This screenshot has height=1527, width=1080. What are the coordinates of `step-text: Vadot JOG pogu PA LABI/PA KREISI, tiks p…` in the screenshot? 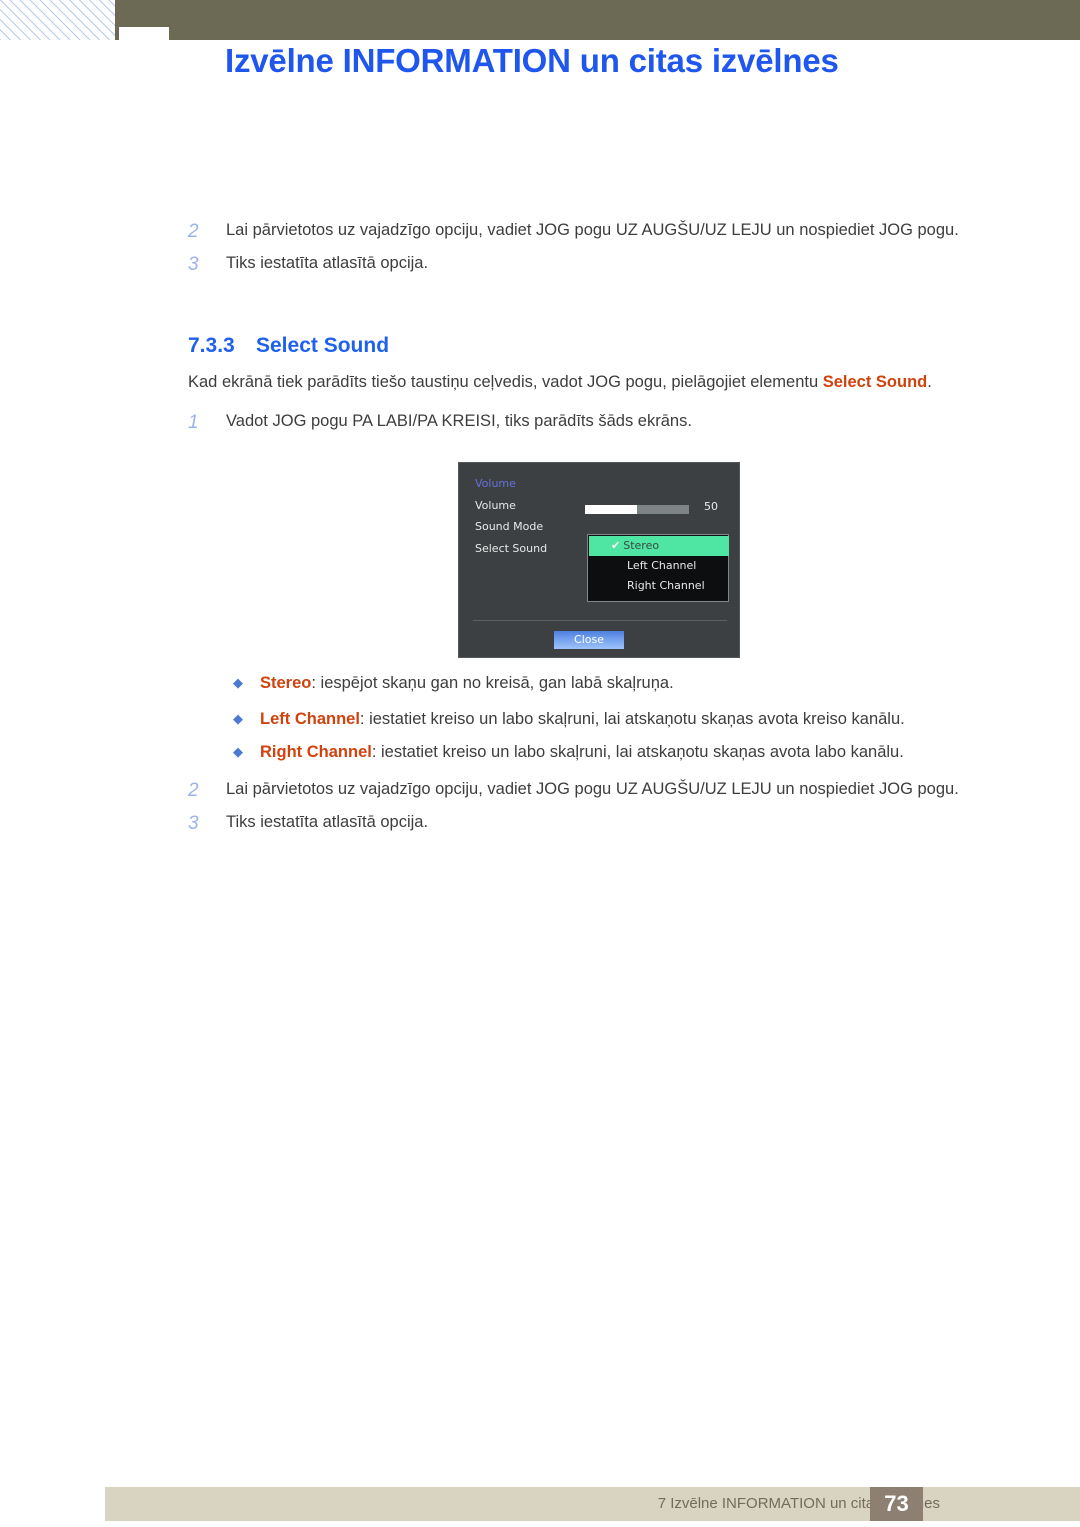 It's located at (459, 421).